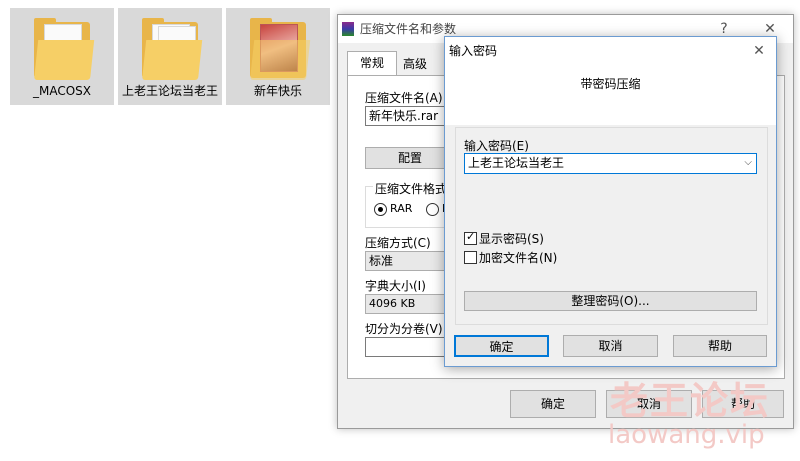  What do you see at coordinates (610, 95) in the screenshot?
I see `password-dialog-header` at bounding box center [610, 95].